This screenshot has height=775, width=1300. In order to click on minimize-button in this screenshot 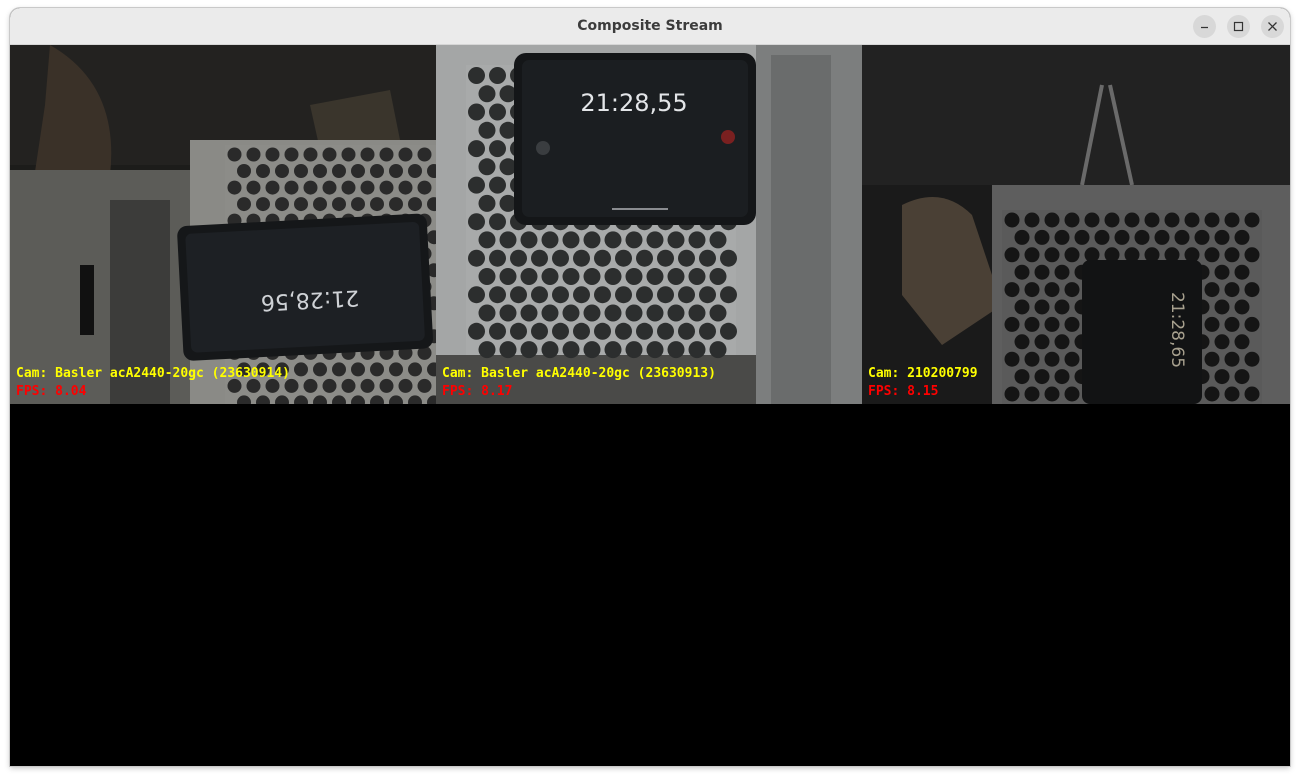, I will do `click(1204, 26)`.